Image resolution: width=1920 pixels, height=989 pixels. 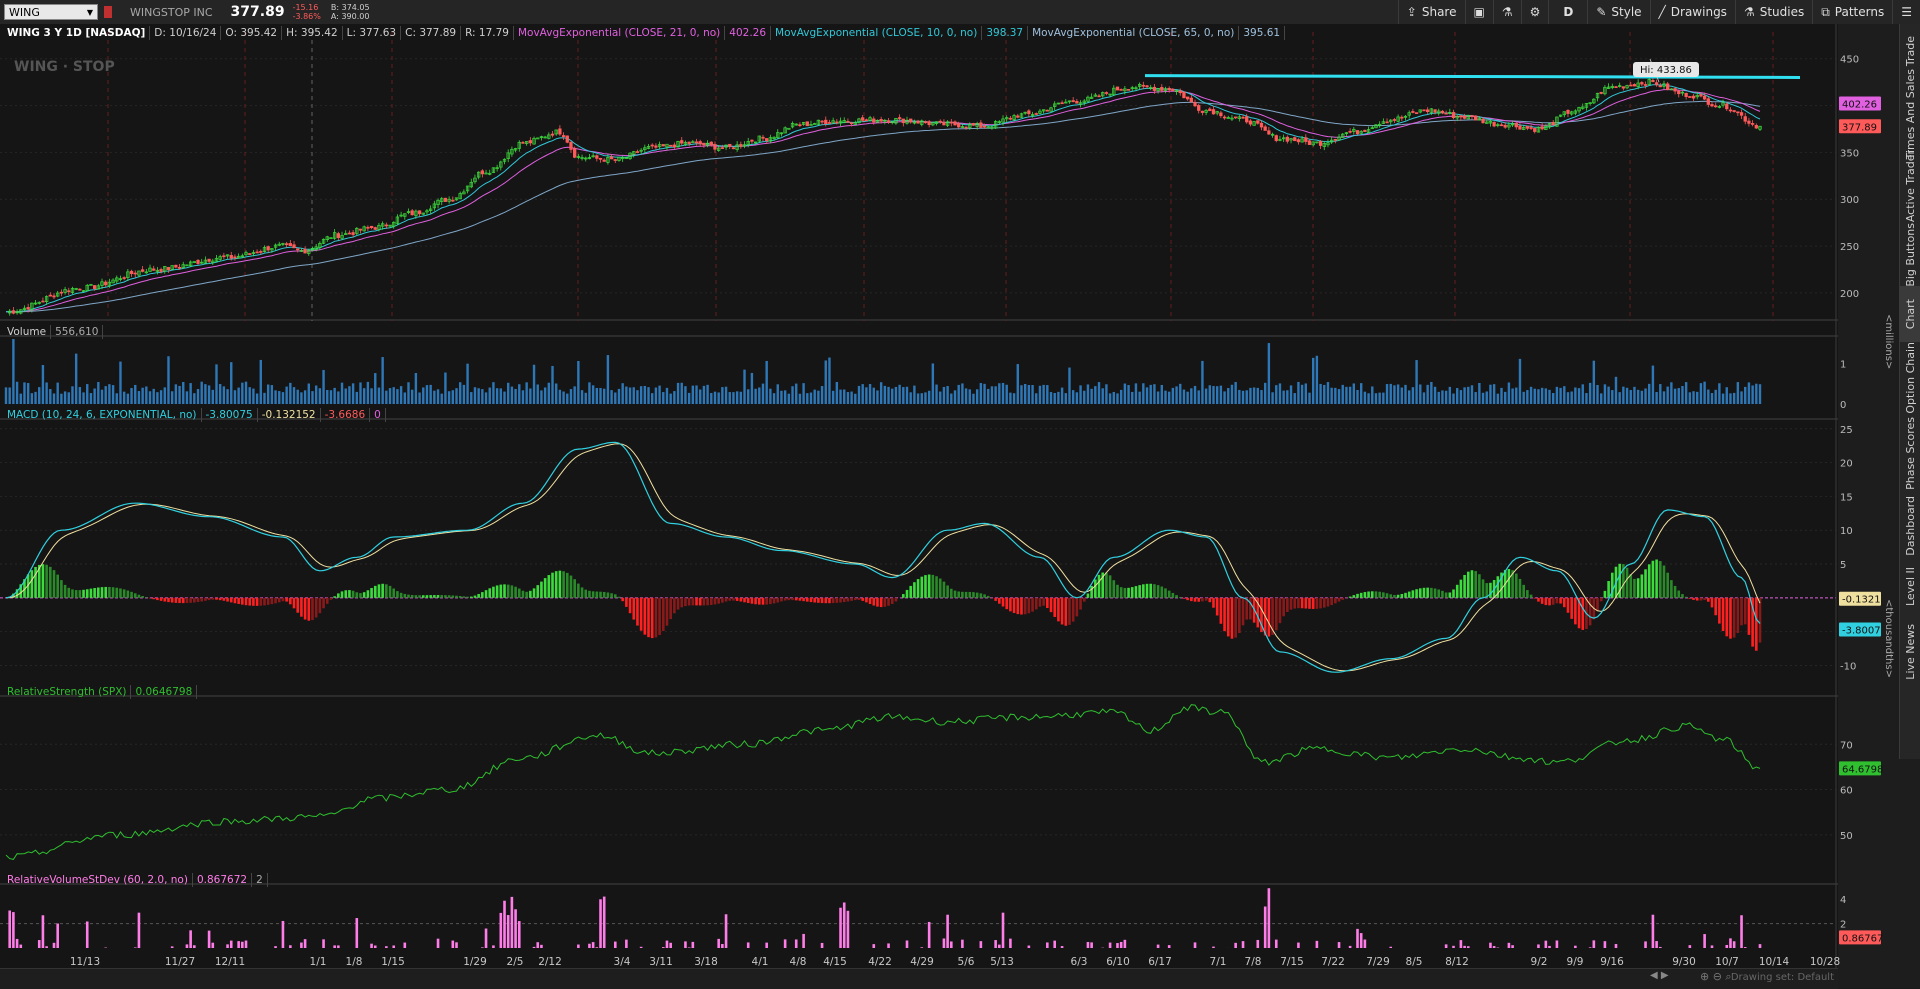 I want to click on studies-button: ⚗Studies, so click(x=1773, y=12).